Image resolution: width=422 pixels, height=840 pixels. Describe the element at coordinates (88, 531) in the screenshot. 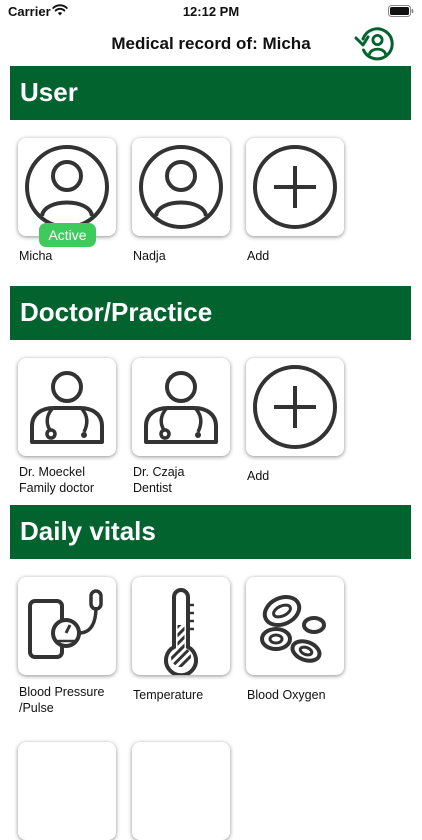

I see `section-title-vitals: Daily vitals` at that location.